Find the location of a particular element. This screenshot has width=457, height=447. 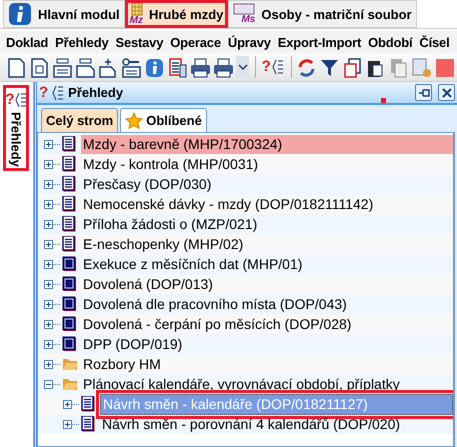

page-plus-icon is located at coordinates (39, 67).